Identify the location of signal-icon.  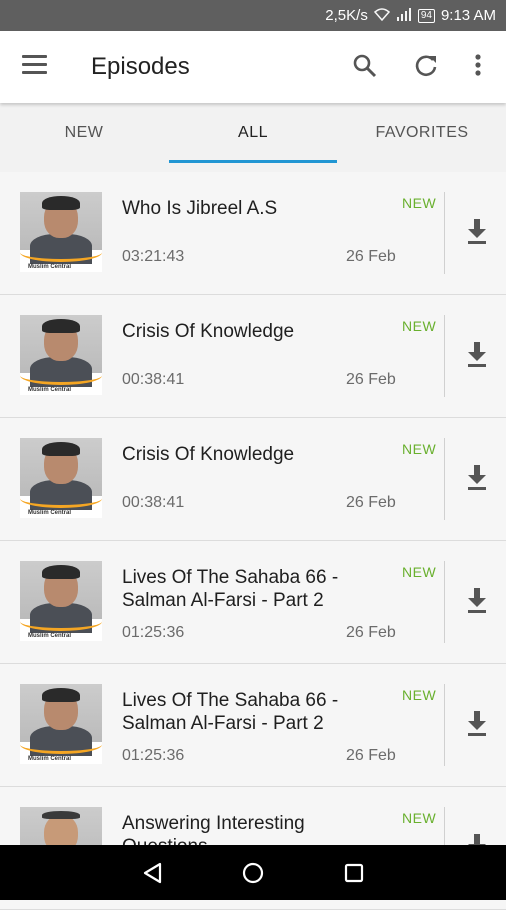
(404, 15).